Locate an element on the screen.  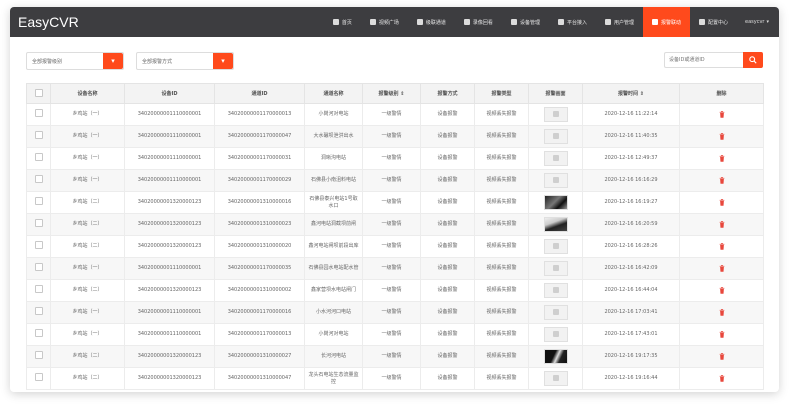
platform-icon is located at coordinates (560, 22).